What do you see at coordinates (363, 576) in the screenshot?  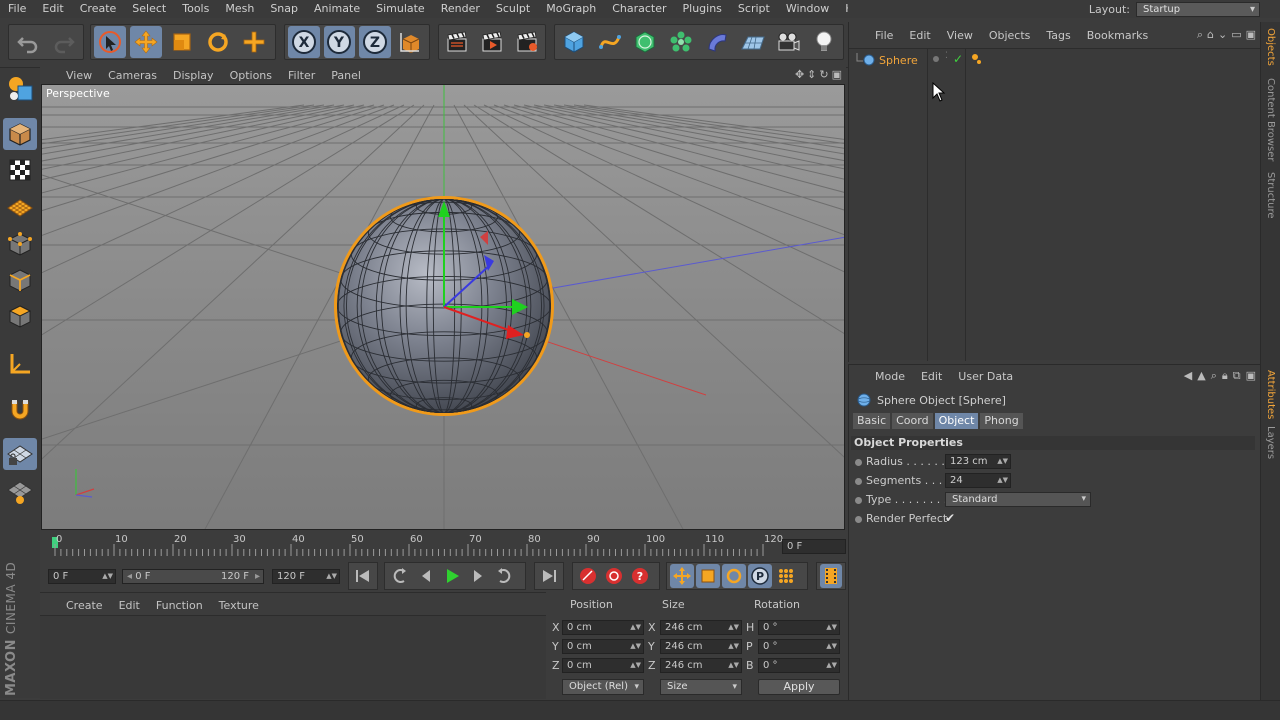 I see `goto-start-button` at bounding box center [363, 576].